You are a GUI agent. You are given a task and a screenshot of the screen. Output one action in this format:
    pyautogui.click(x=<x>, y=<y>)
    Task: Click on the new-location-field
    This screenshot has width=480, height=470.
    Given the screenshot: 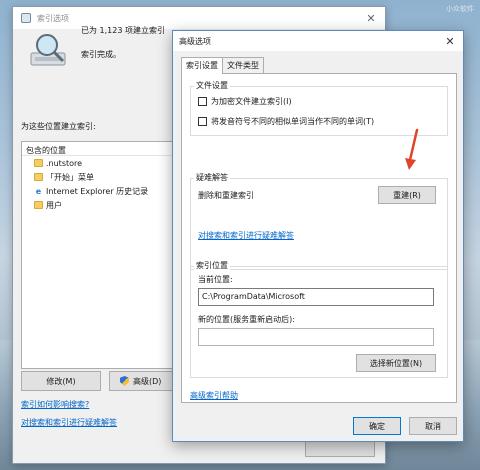 What is the action you would take?
    pyautogui.click(x=316, y=337)
    